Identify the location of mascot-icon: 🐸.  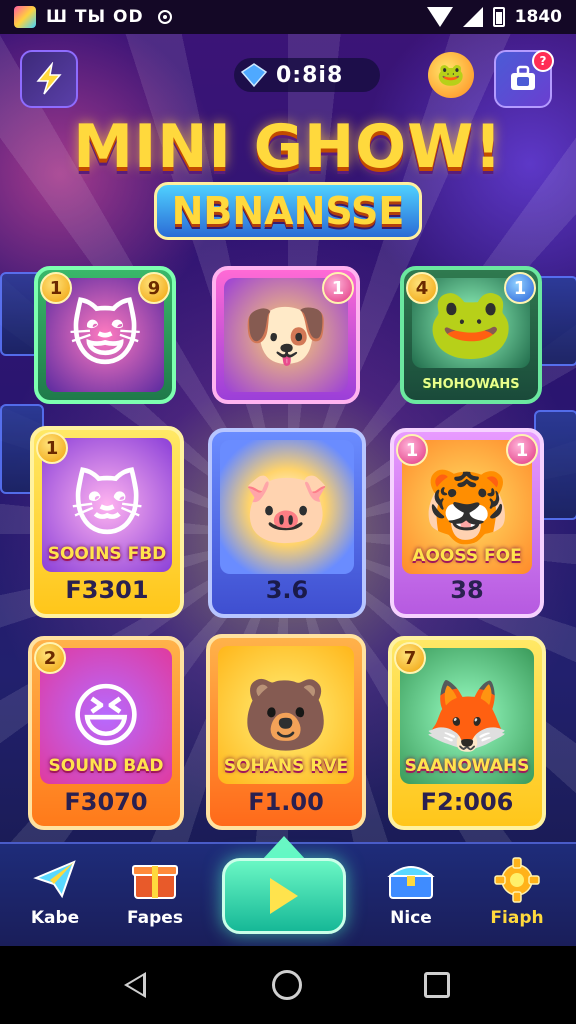
(451, 75).